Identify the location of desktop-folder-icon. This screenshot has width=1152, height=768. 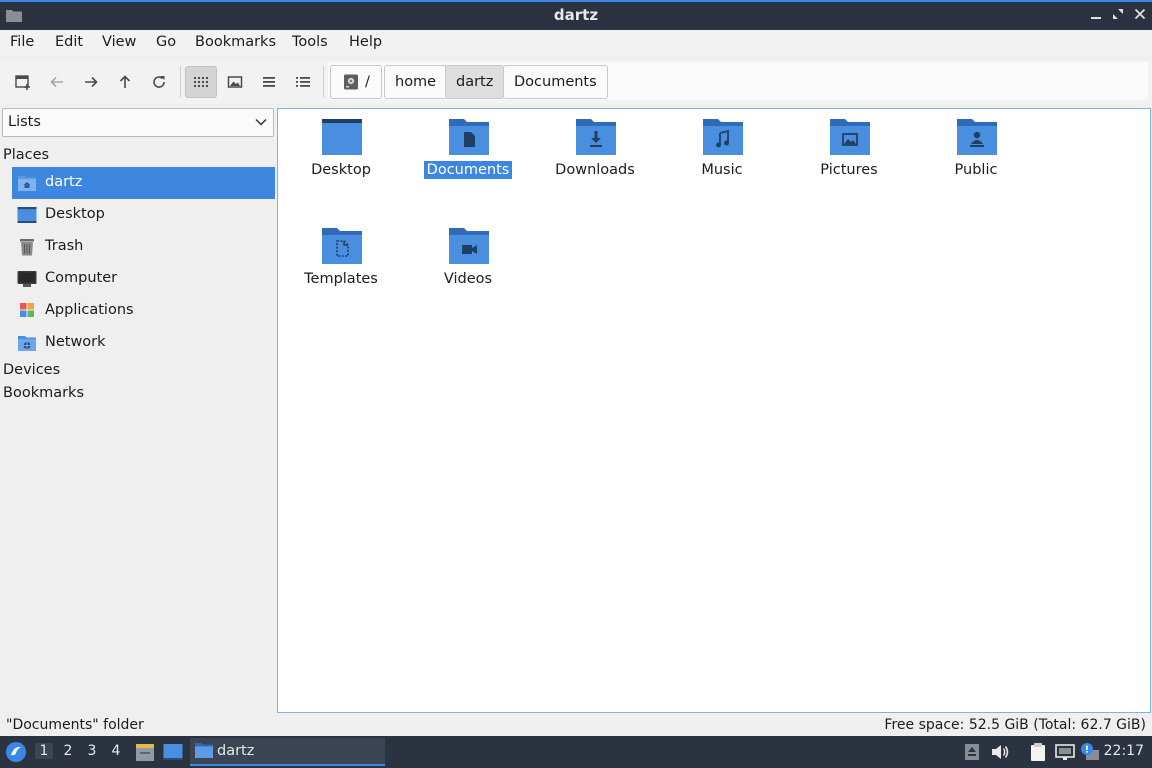
(342, 137).